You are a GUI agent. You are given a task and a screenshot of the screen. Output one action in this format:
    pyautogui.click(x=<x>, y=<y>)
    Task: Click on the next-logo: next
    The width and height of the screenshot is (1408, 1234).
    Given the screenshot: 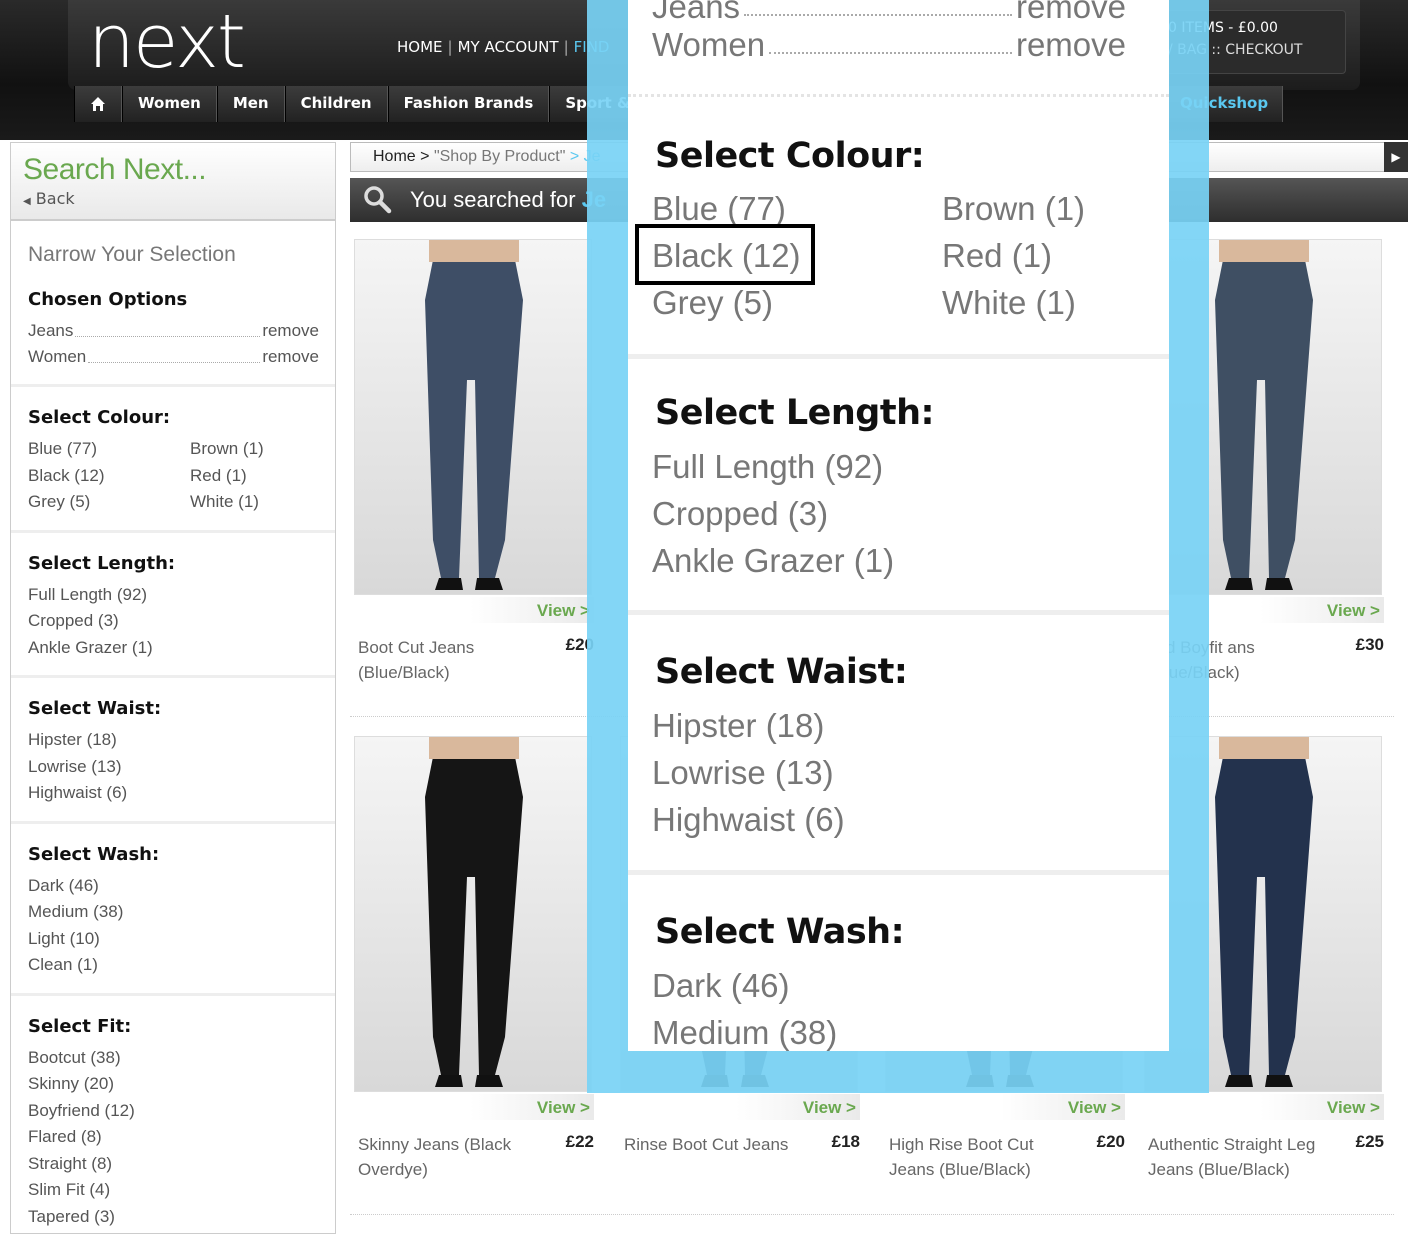 What is the action you would take?
    pyautogui.click(x=167, y=42)
    